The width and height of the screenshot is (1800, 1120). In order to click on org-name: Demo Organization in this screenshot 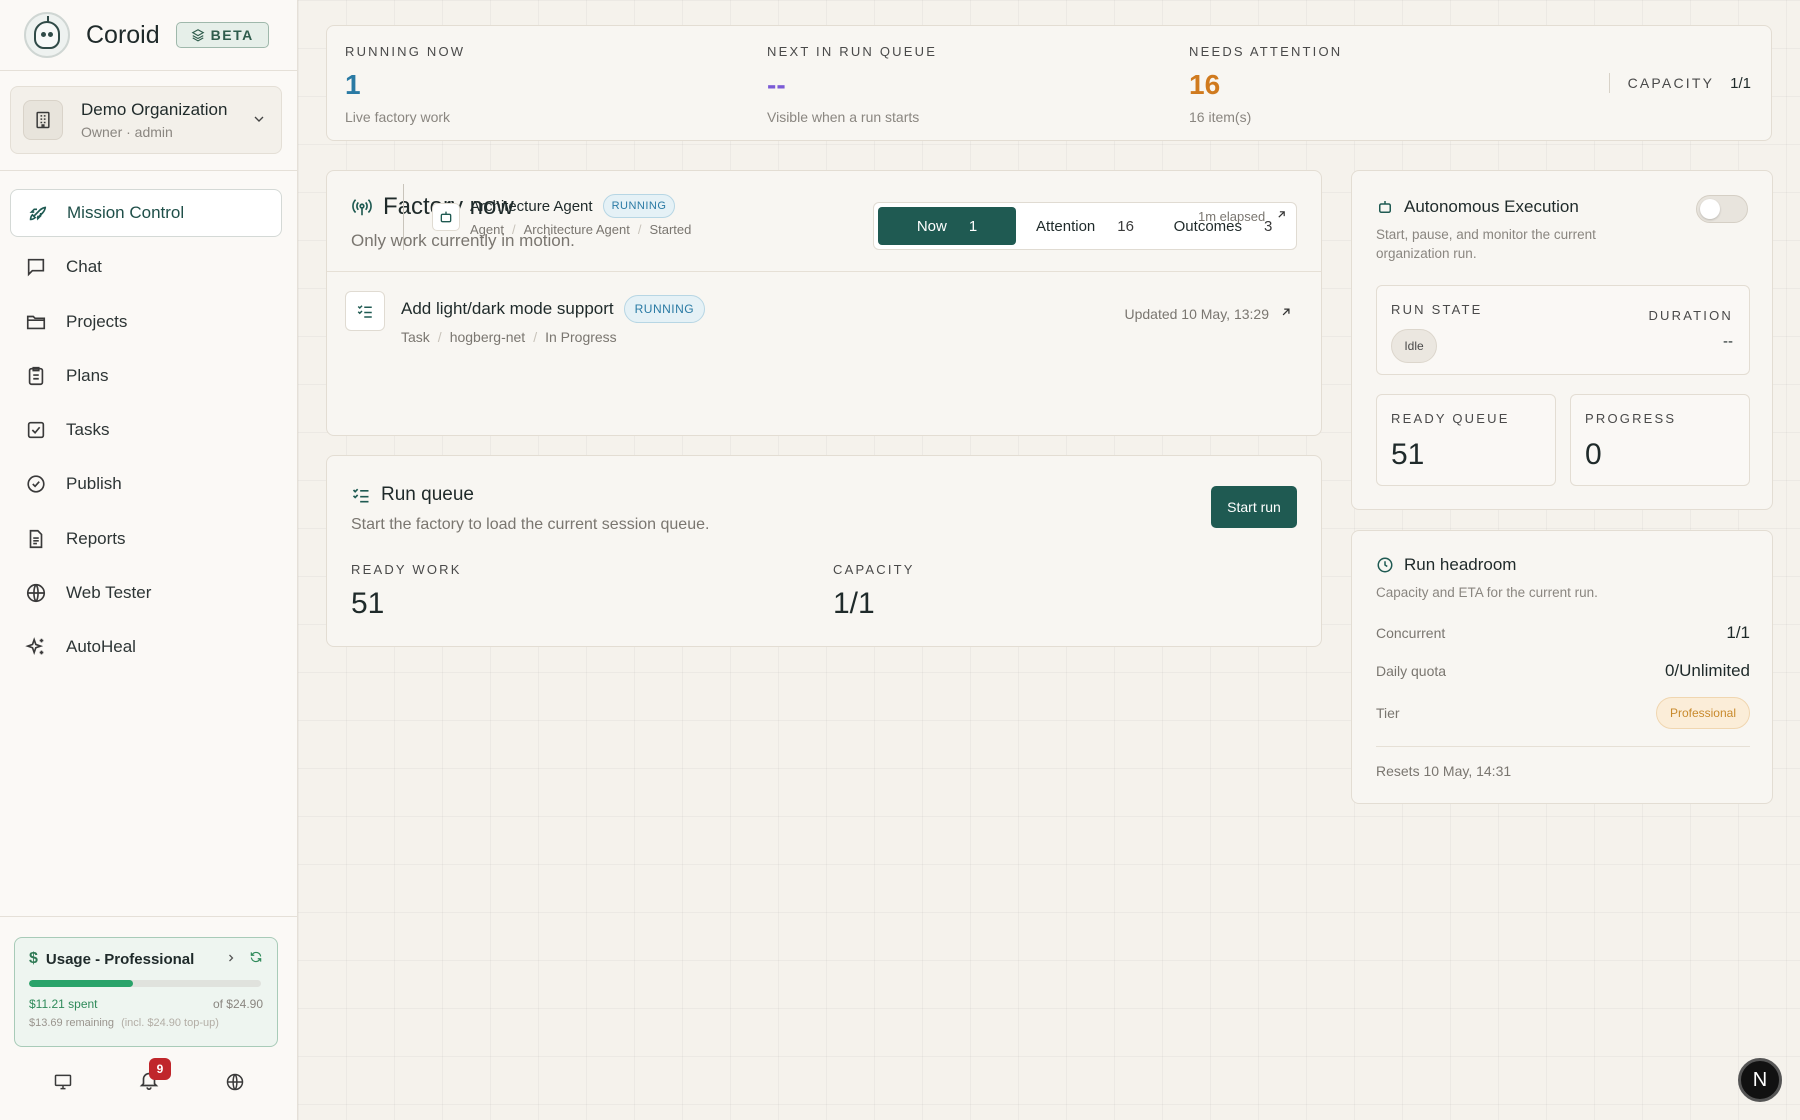, I will do `click(154, 109)`.